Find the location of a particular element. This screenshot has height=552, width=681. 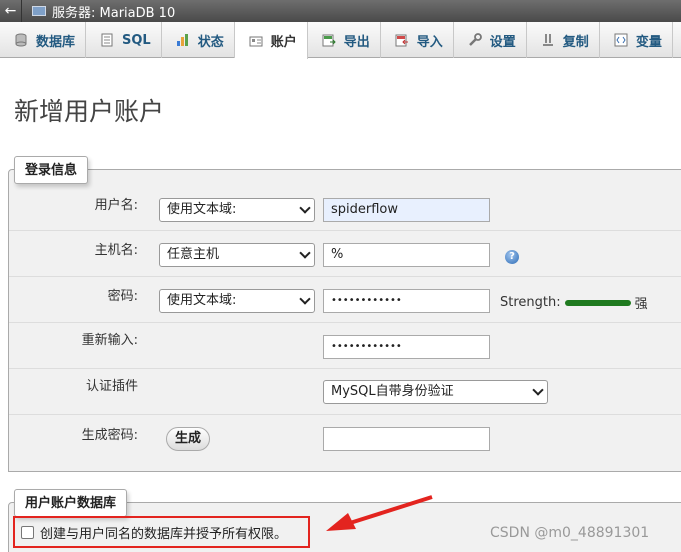

generated-password-input is located at coordinates (406, 439).